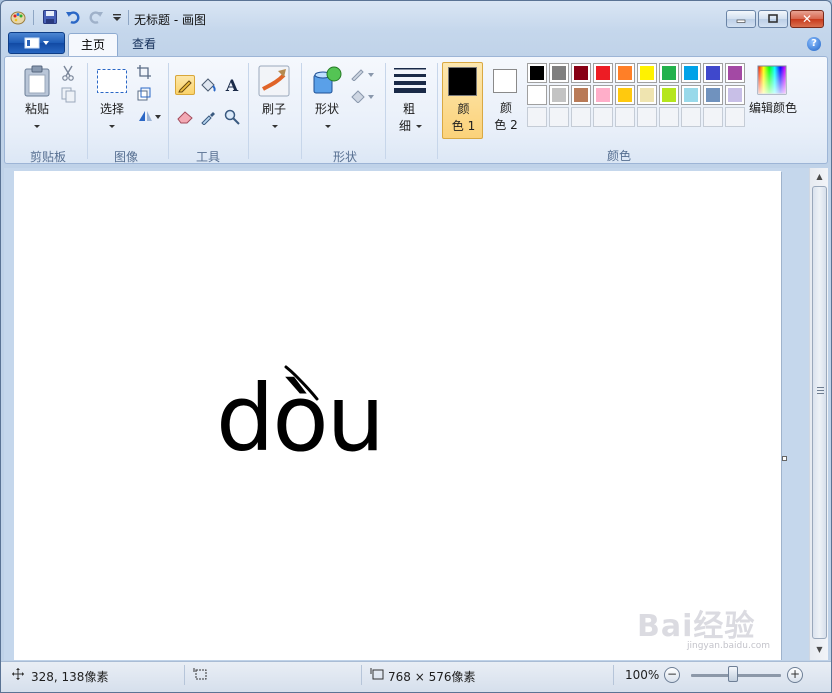  I want to click on paste-button: 粘贴, so click(37, 109).